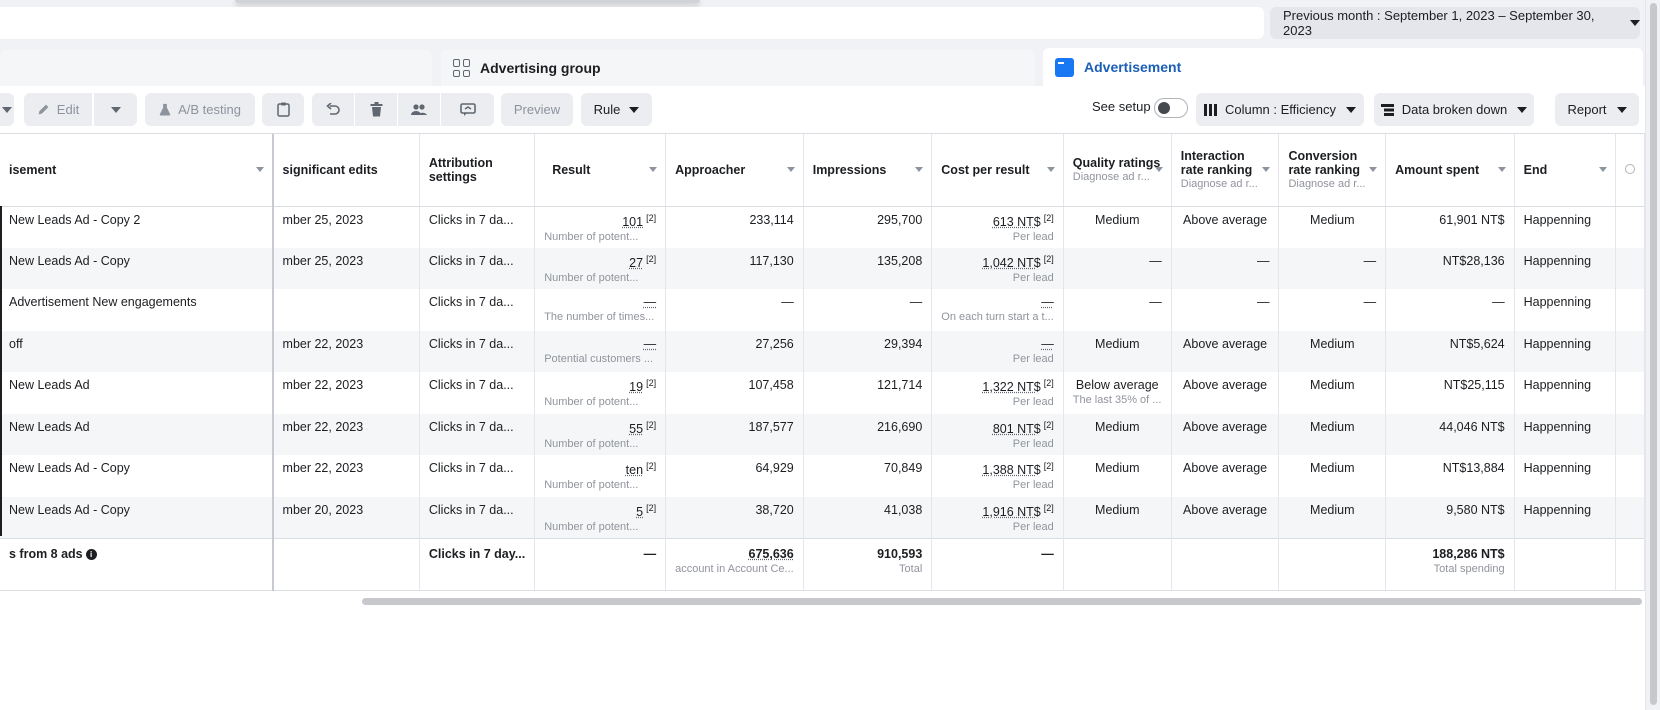  What do you see at coordinates (346, 393) in the screenshot?
I see `cell-edits: mber 22, 2023` at bounding box center [346, 393].